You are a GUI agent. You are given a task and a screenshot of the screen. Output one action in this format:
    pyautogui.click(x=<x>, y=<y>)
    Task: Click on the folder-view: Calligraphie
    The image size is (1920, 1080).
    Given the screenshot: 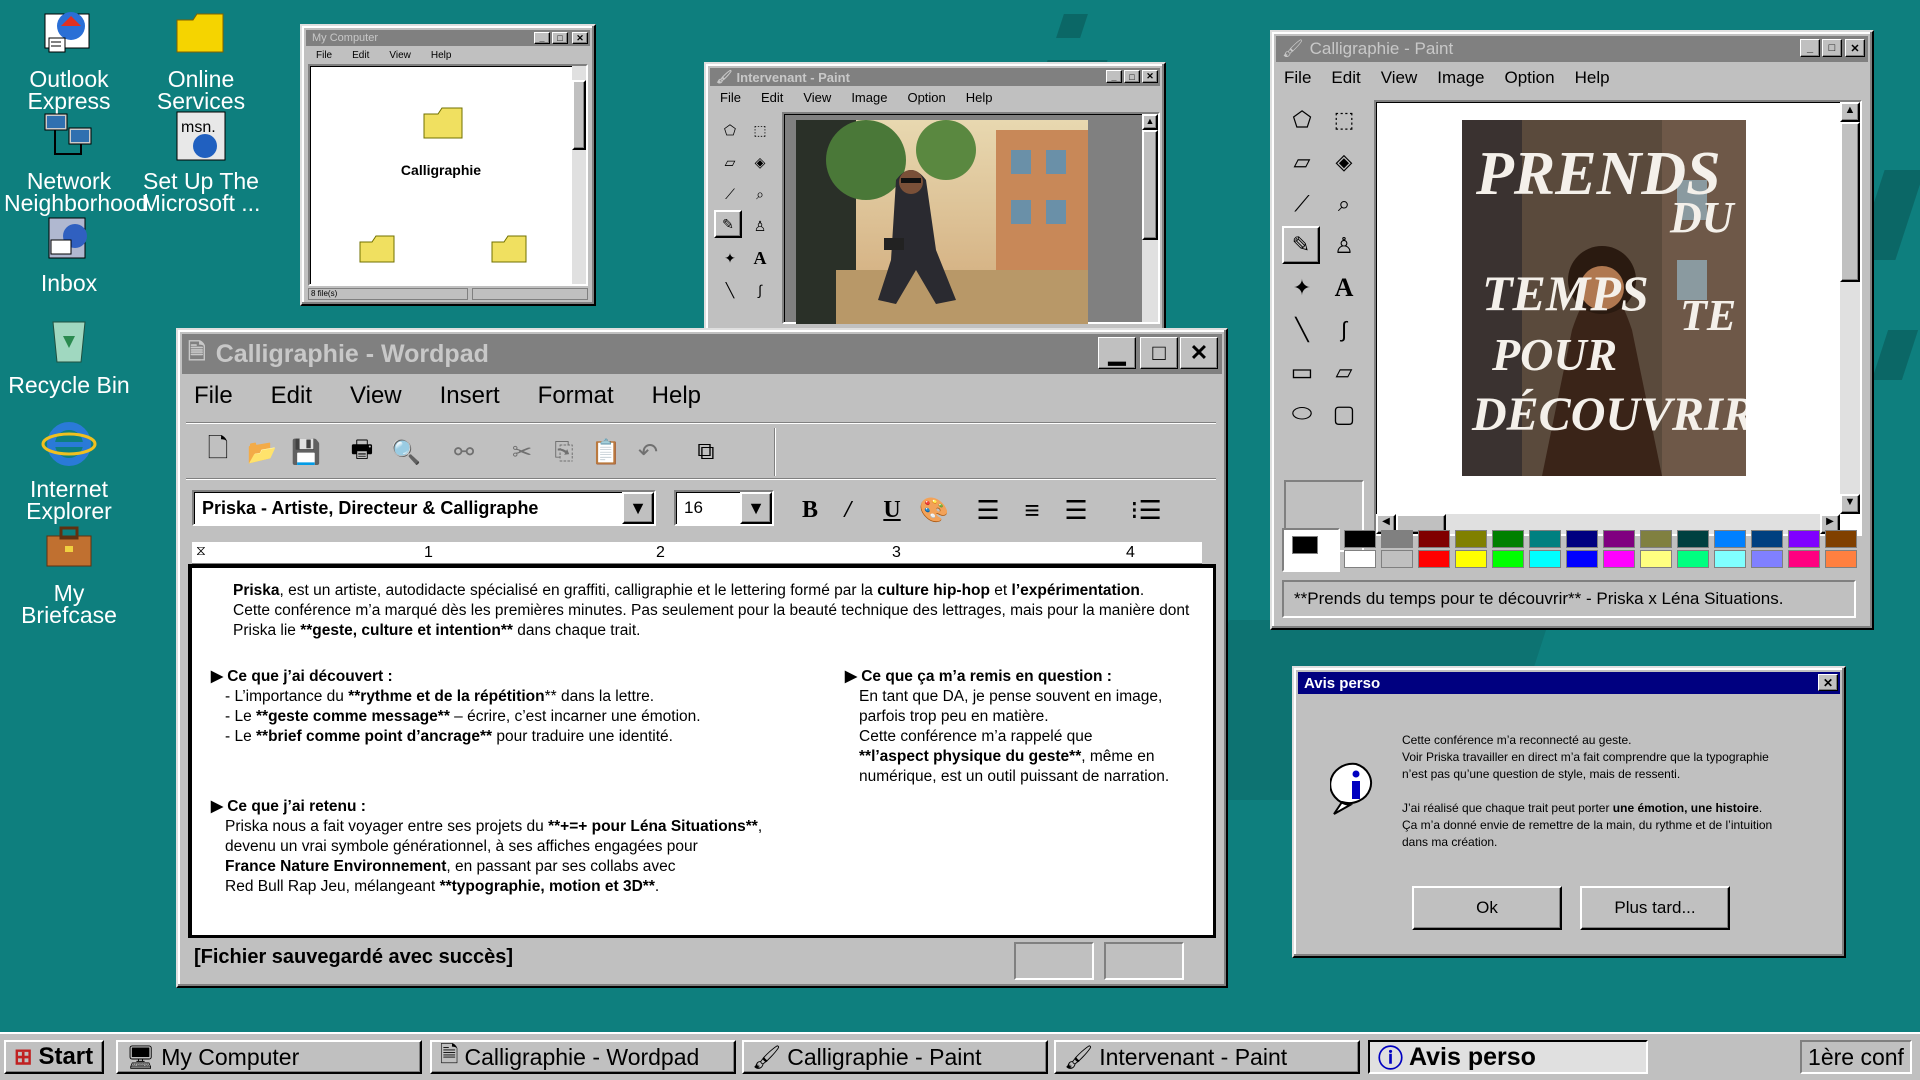 What is the action you would take?
    pyautogui.click(x=448, y=175)
    